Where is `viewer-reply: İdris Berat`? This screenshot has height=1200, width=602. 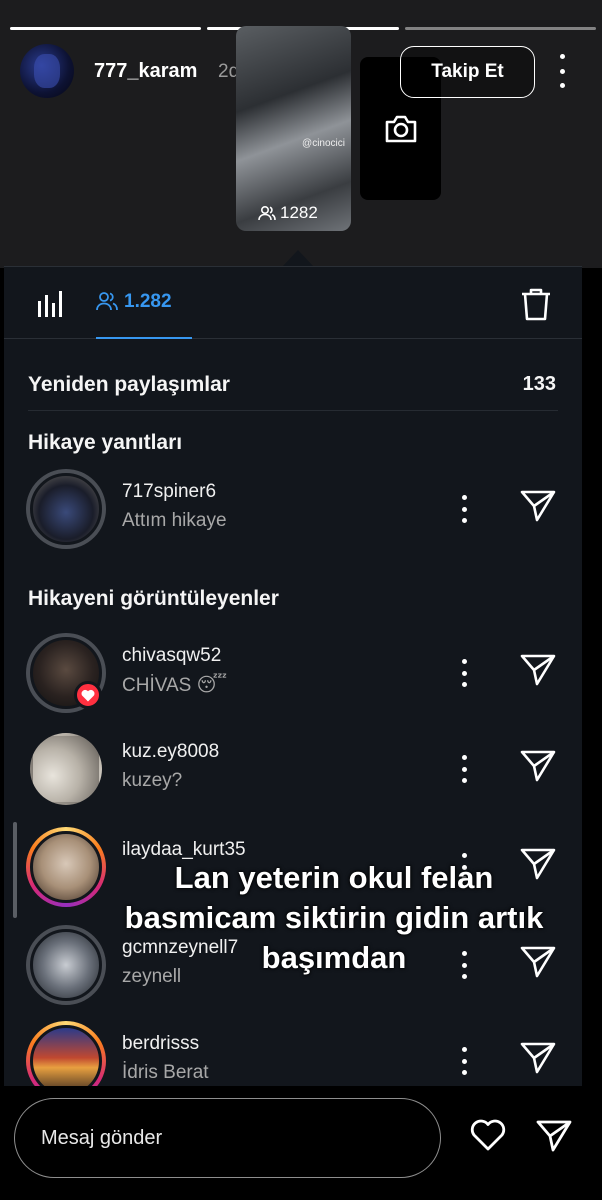
viewer-reply: İdris Berat is located at coordinates (165, 1072).